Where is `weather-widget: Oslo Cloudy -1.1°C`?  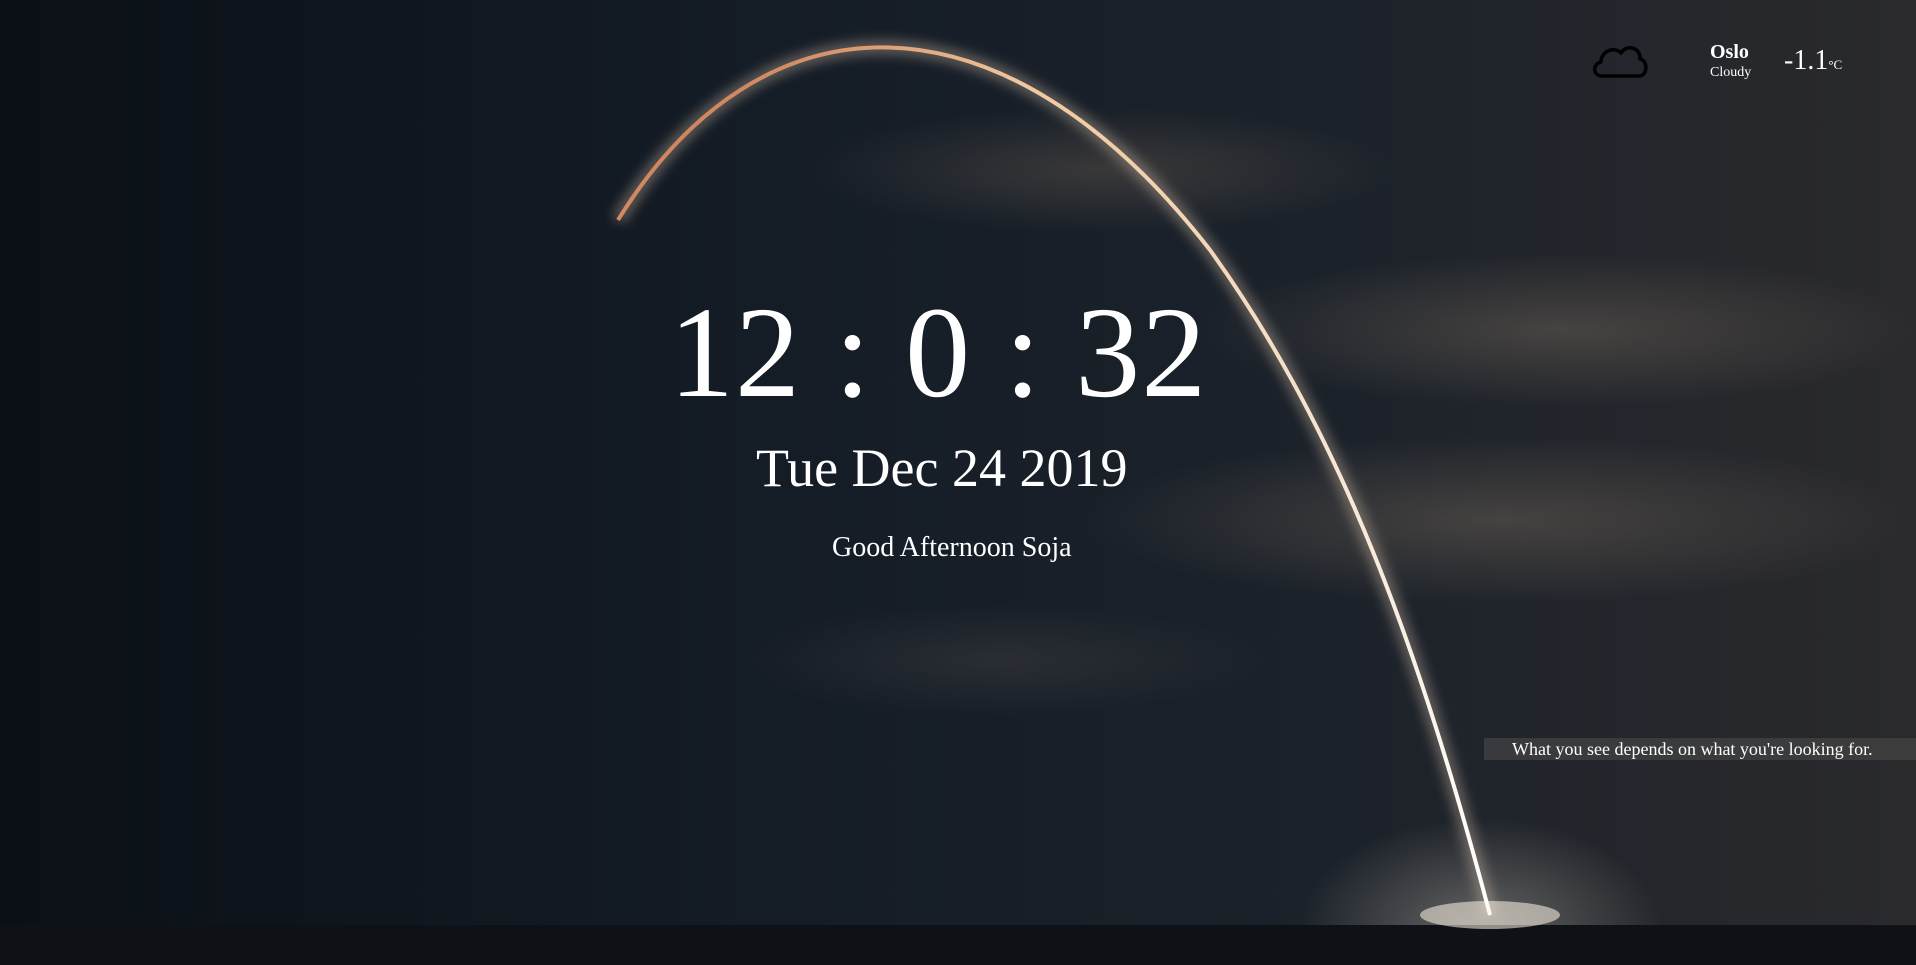 weather-widget: Oslo Cloudy -1.1°C is located at coordinates (1740, 63).